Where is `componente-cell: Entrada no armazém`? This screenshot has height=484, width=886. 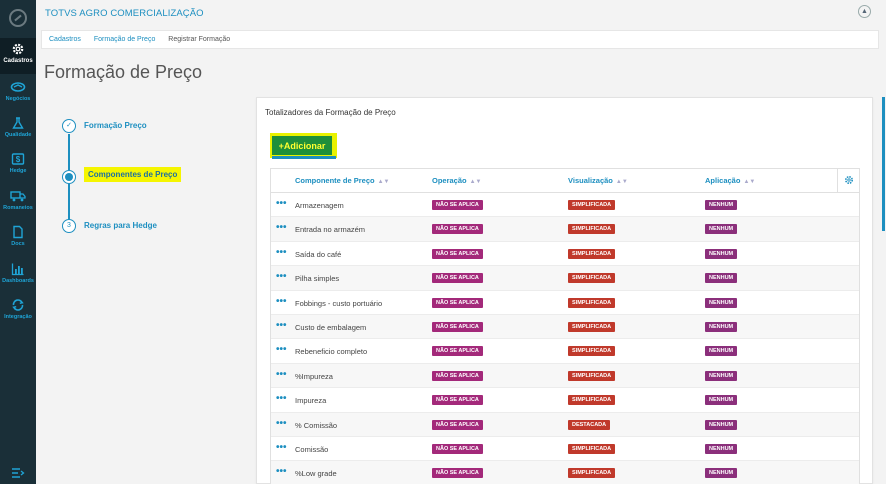
componente-cell: Entrada no armazém is located at coordinates (330, 230).